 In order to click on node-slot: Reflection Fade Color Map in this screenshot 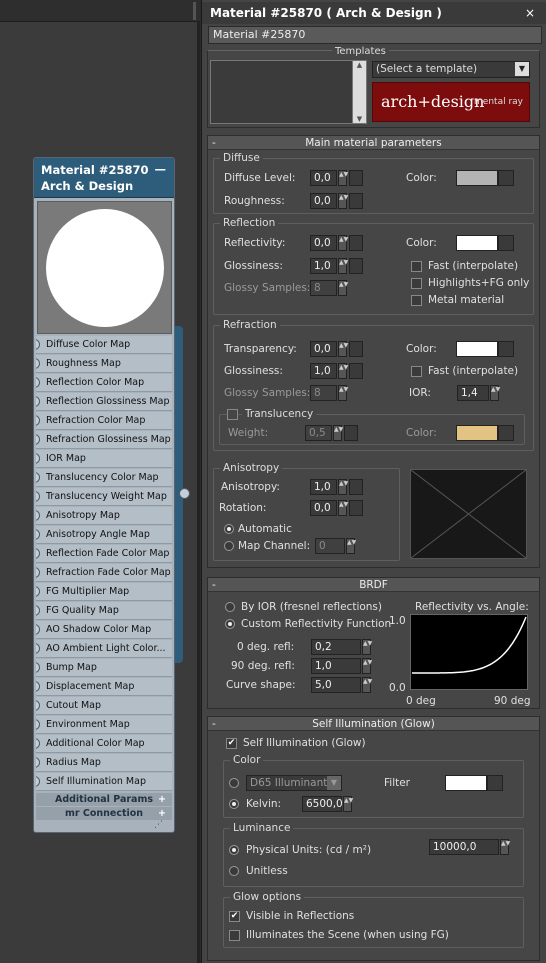, I will do `click(104, 554)`.